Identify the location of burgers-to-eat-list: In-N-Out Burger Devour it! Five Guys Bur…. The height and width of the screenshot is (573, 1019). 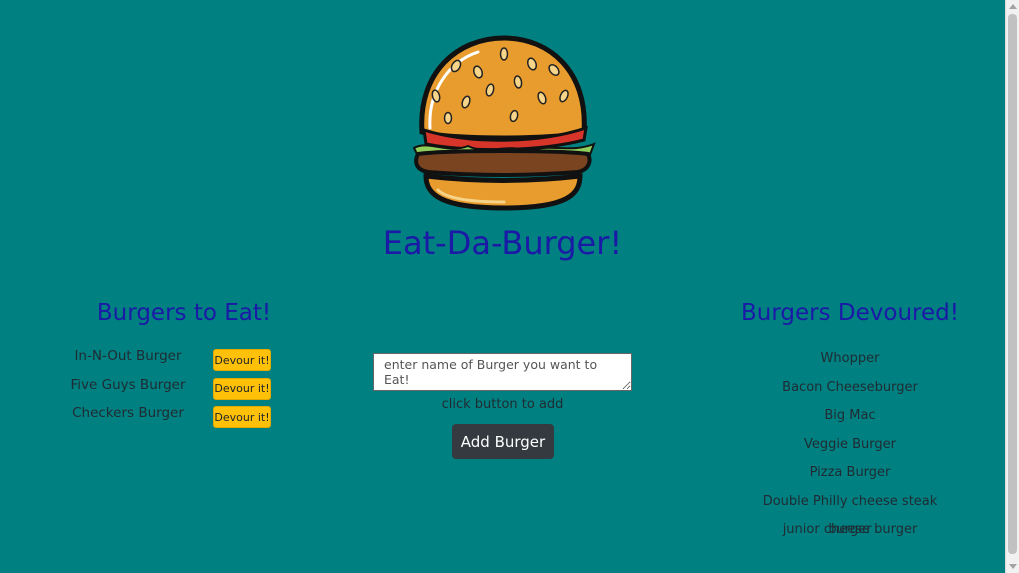
(180, 388).